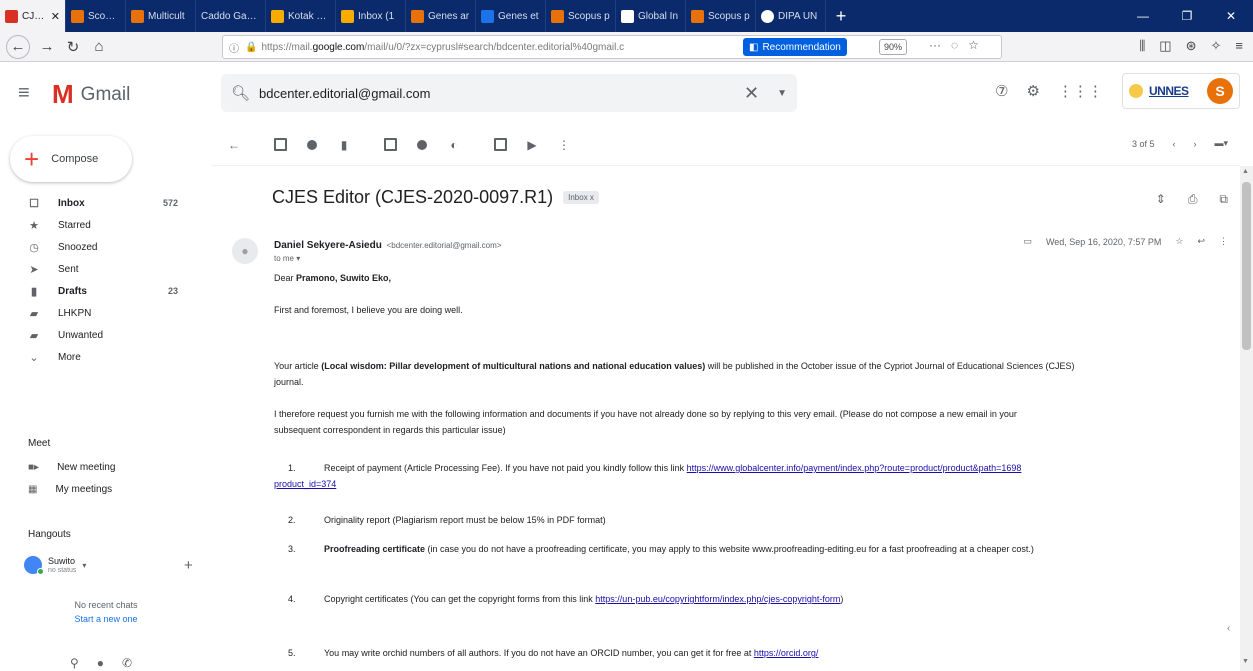 The image size is (1253, 671). I want to click on menu-icon: ≡, so click(1239, 46).